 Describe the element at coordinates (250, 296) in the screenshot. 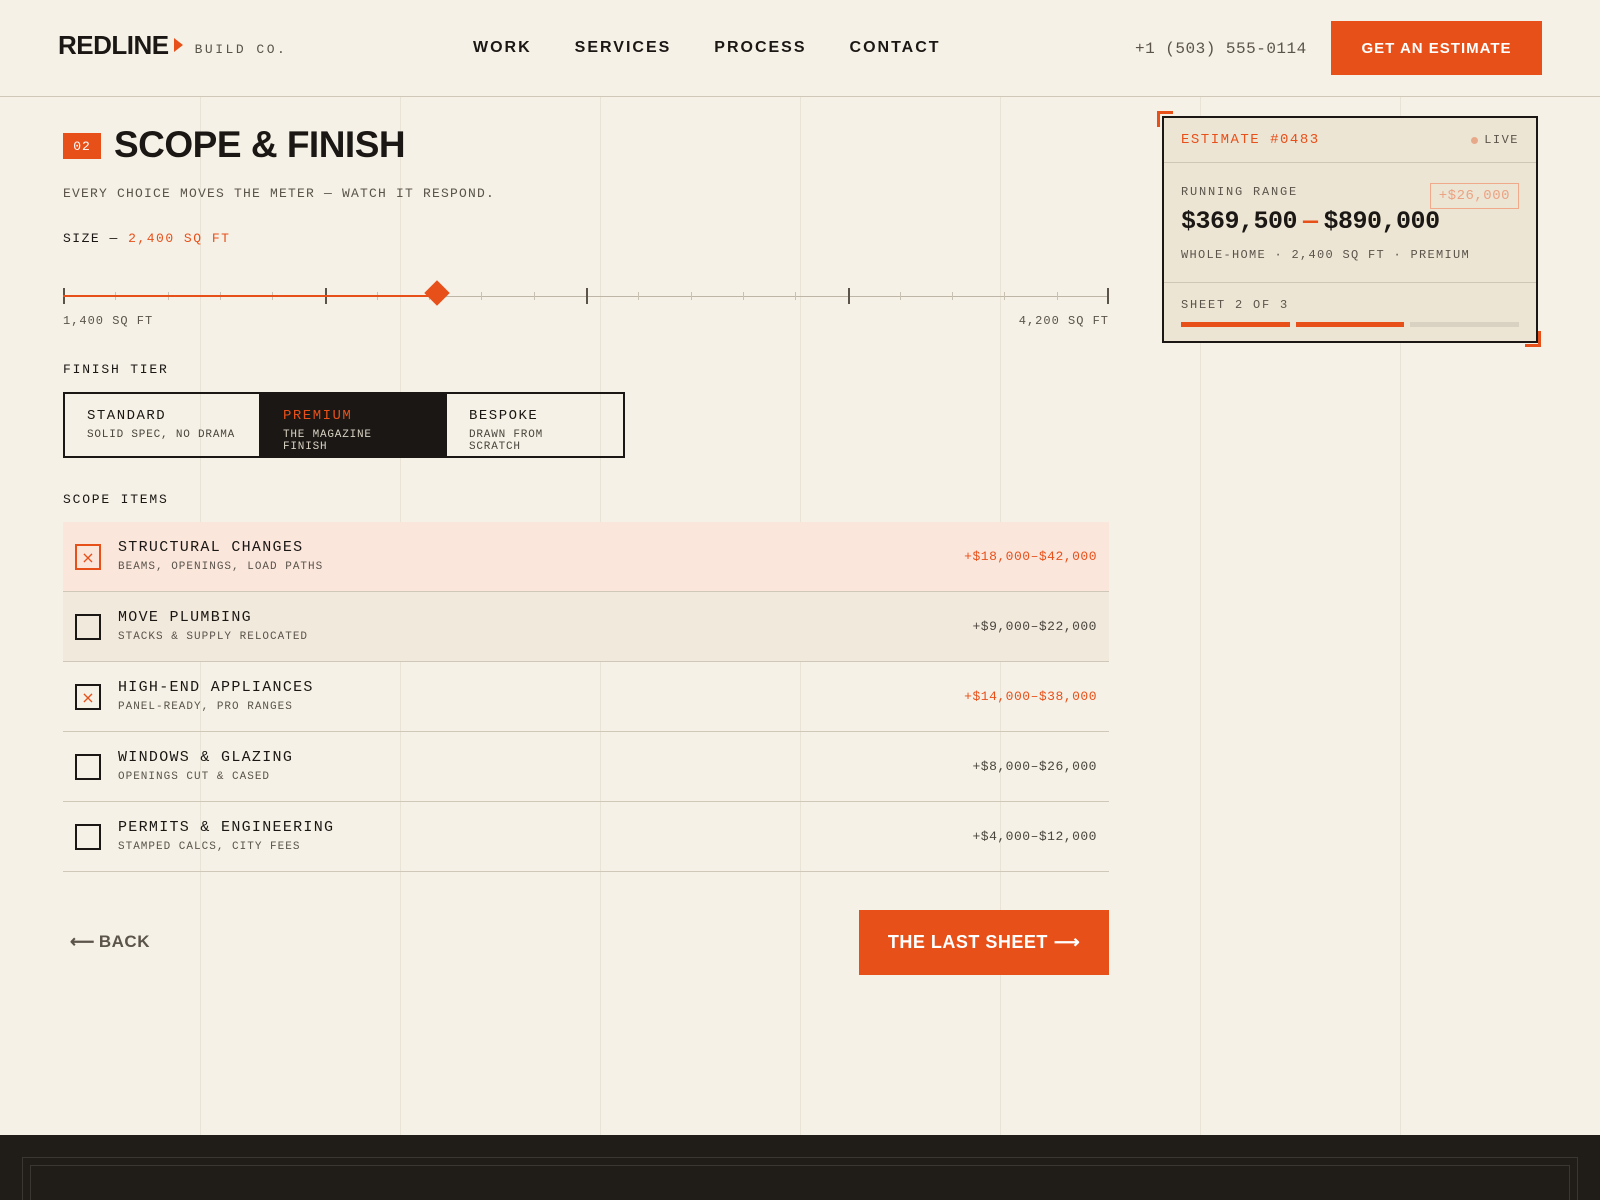

I see `slider-fill` at that location.